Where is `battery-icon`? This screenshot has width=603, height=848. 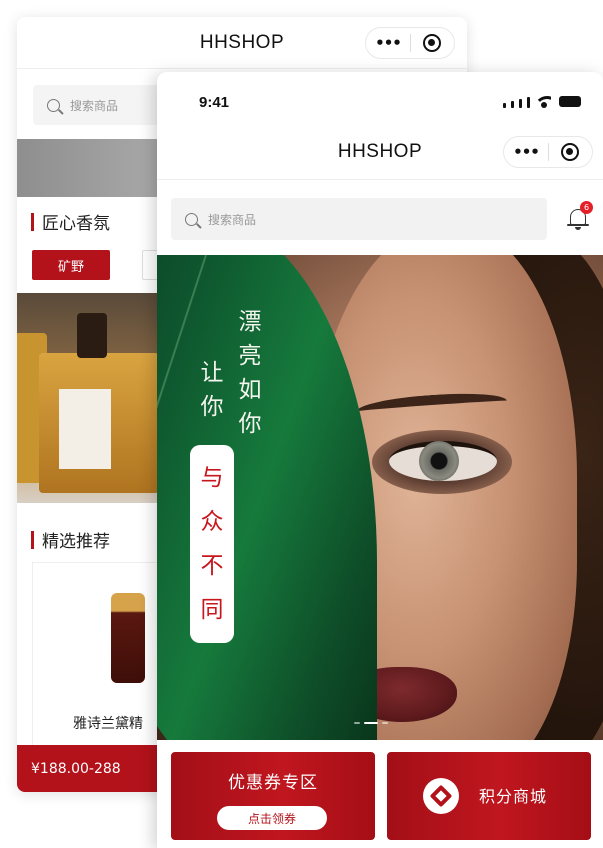 battery-icon is located at coordinates (570, 101).